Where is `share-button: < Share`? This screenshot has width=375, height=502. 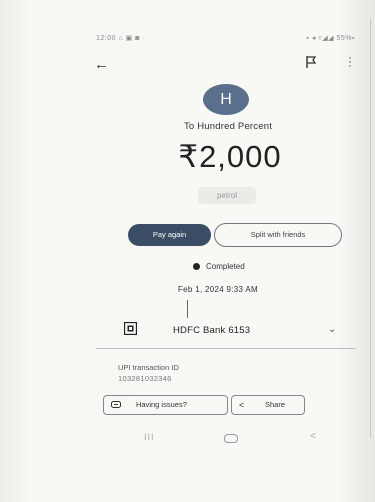
share-button: < Share is located at coordinates (268, 405).